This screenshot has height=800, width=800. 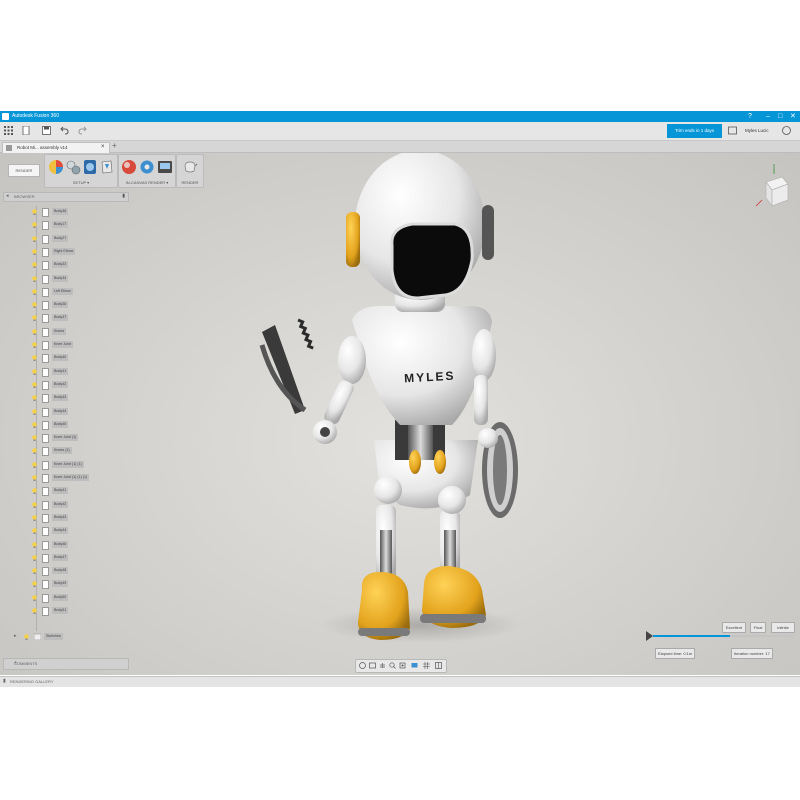 What do you see at coordinates (81, 182) in the screenshot?
I see `setup-group-label: SETUP ▾` at bounding box center [81, 182].